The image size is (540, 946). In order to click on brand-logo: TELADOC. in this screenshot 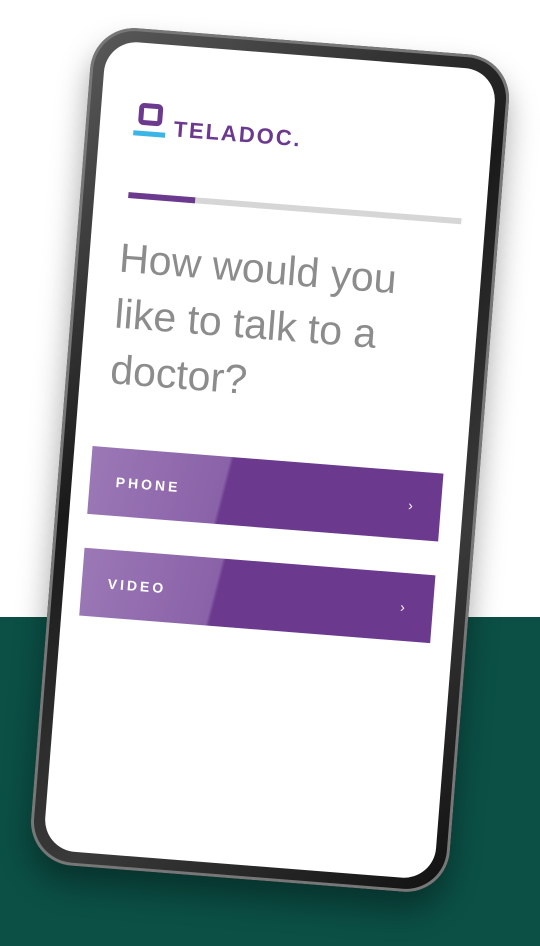, I will do `click(218, 126)`.